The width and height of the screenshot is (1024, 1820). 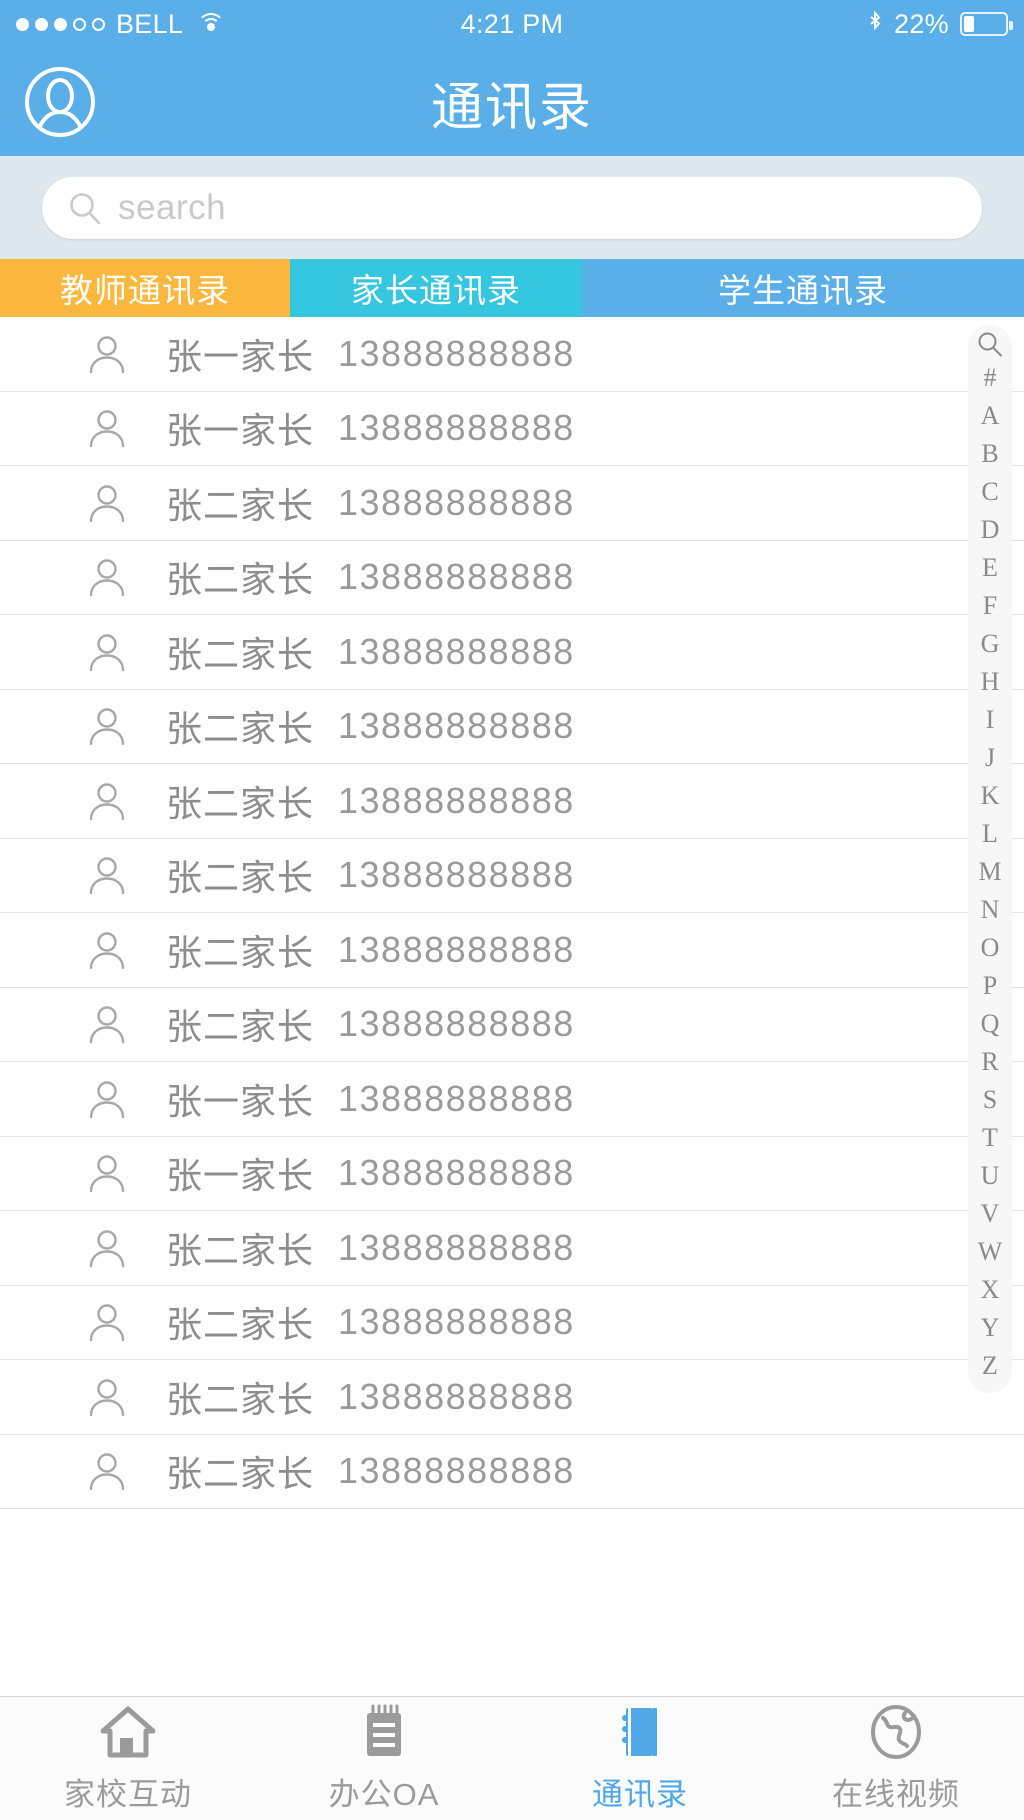 What do you see at coordinates (990, 910) in the screenshot?
I see `alpha-index-letter: N` at bounding box center [990, 910].